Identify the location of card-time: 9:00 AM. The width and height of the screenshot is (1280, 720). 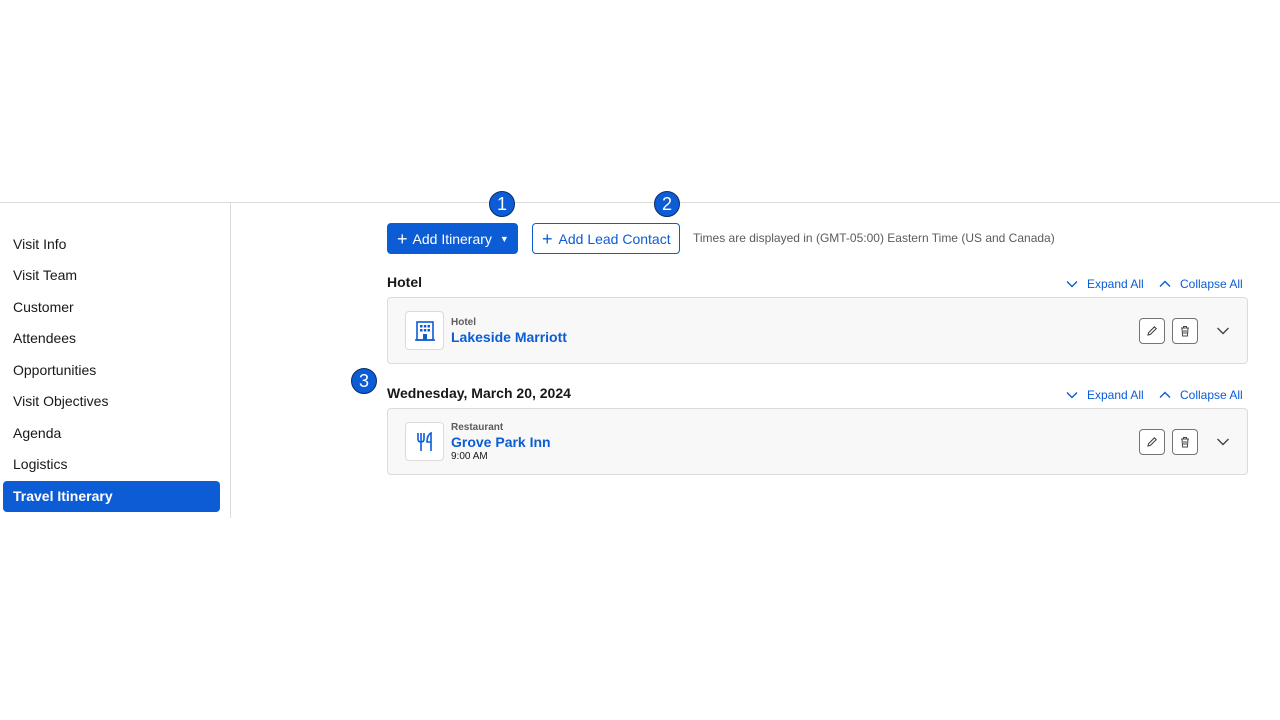
(469, 456).